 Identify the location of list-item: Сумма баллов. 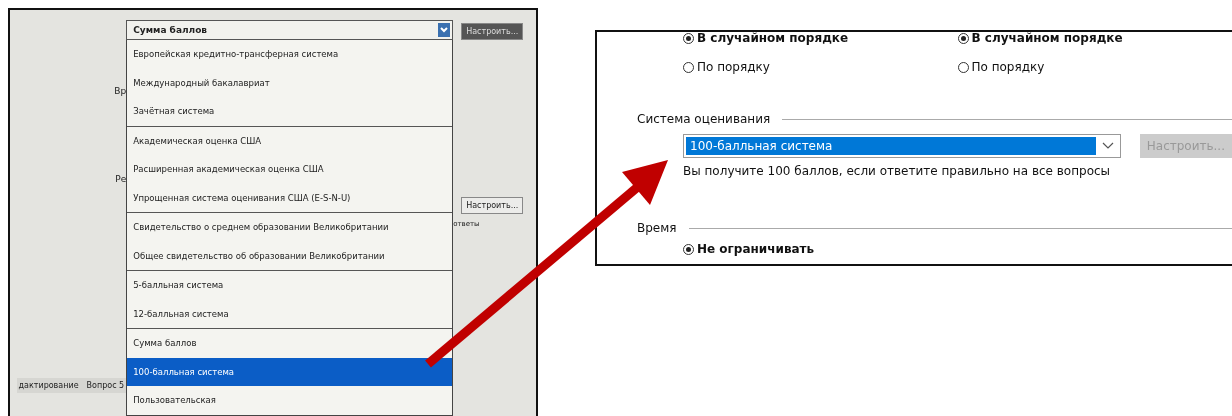
(290, 343).